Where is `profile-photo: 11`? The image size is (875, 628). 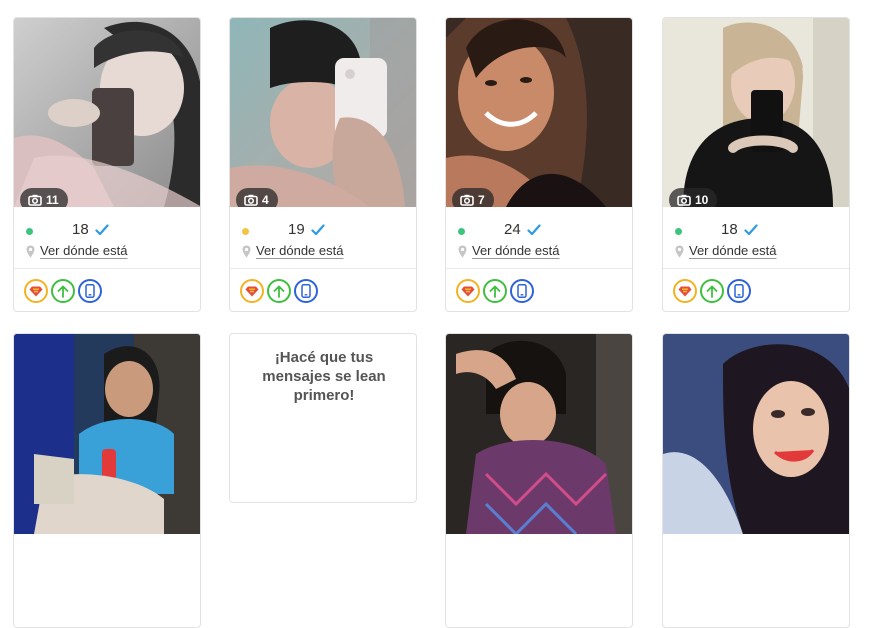
profile-photo: 11 is located at coordinates (107, 112).